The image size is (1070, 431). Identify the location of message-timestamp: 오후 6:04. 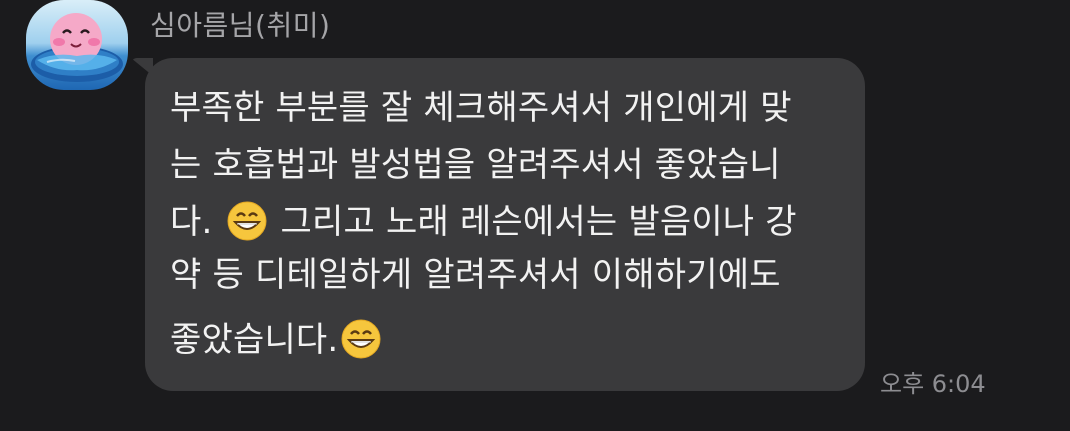
(933, 384).